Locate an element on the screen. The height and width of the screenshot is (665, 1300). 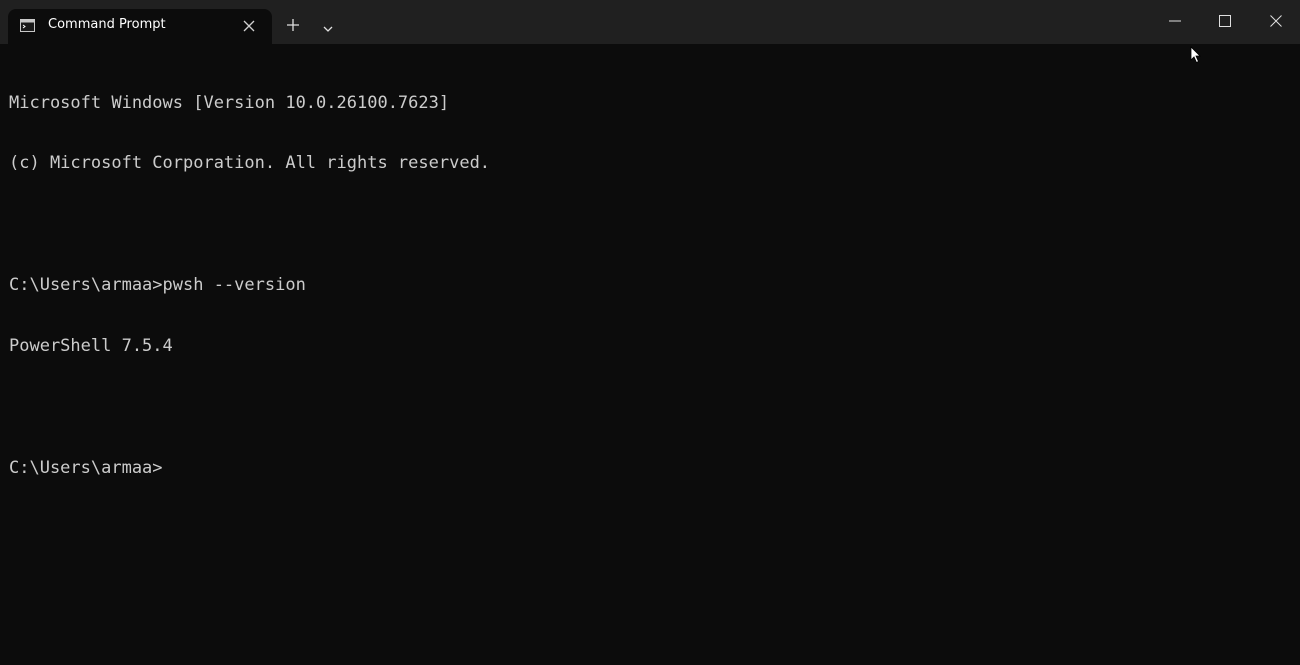
close-icon is located at coordinates (1276, 21).